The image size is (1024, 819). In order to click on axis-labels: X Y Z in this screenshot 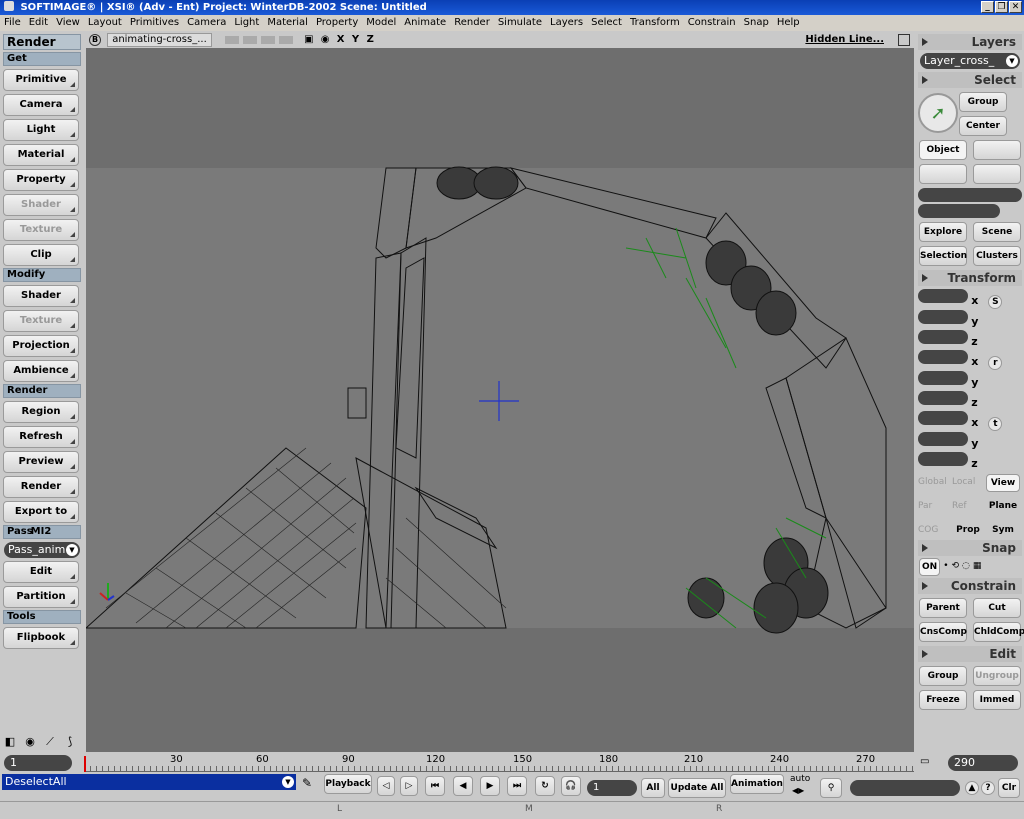, I will do `click(356, 39)`.